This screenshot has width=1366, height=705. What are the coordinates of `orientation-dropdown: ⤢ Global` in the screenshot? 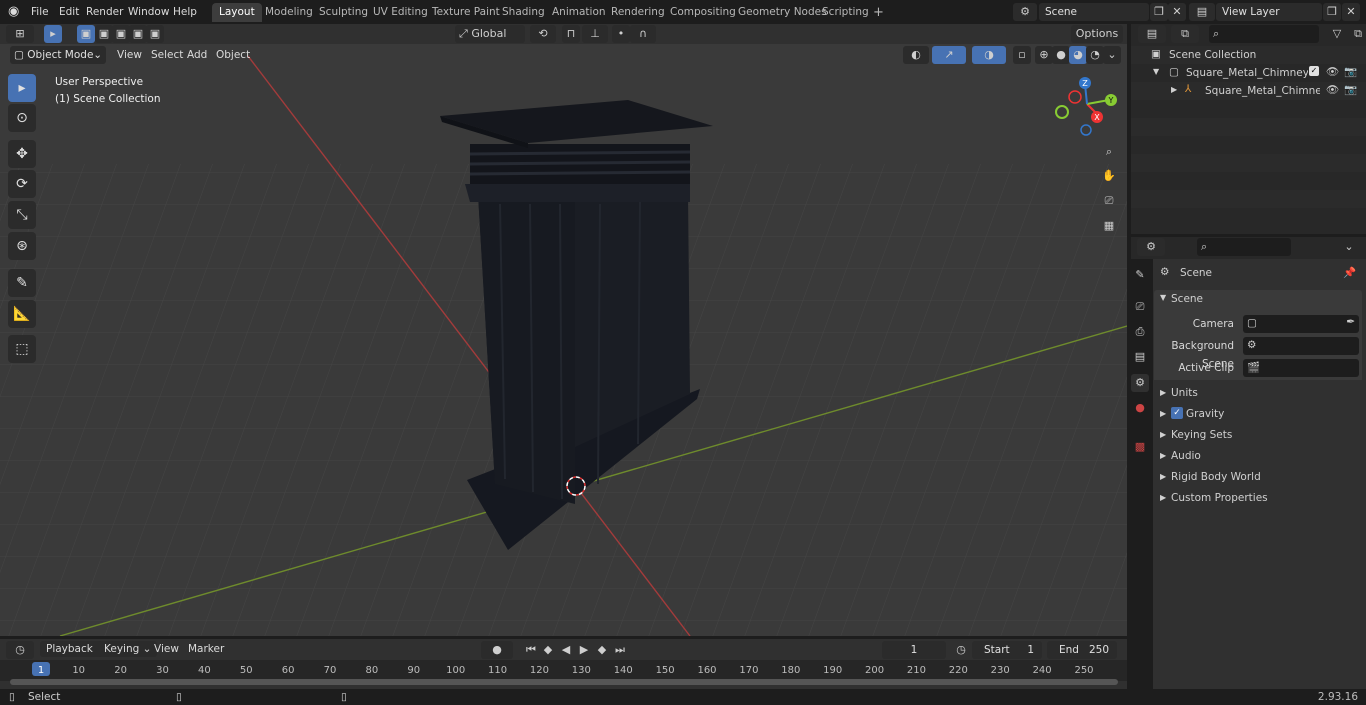 It's located at (490, 34).